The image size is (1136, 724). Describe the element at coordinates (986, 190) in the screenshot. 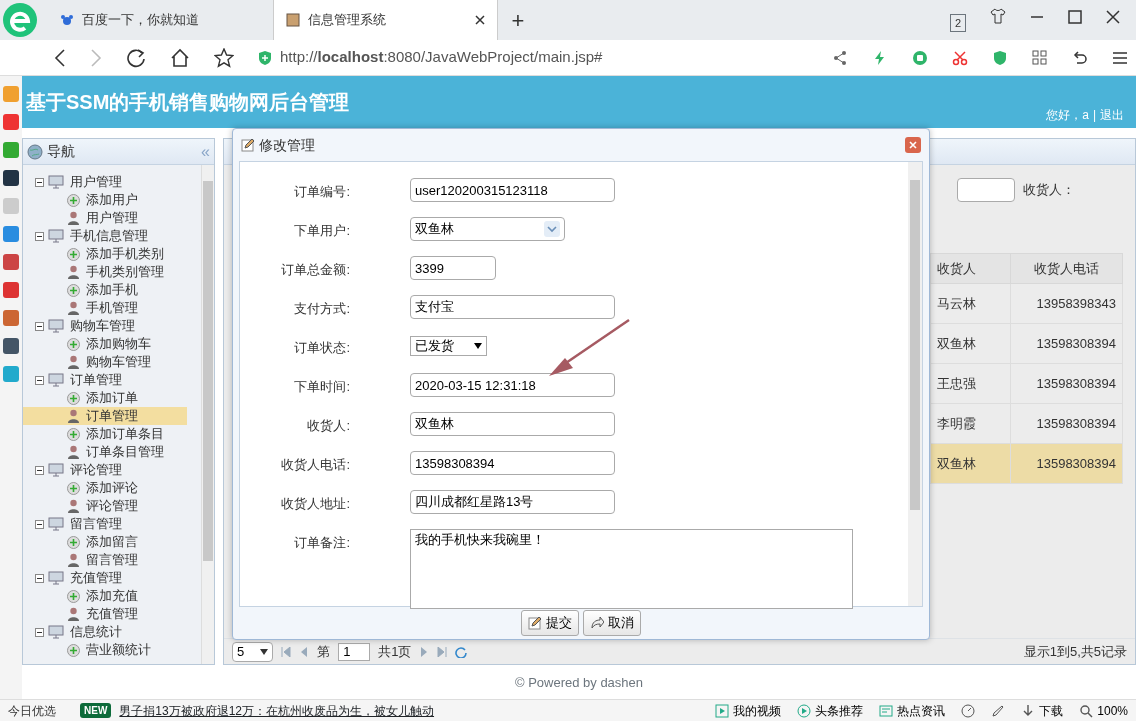

I see `search-field` at that location.